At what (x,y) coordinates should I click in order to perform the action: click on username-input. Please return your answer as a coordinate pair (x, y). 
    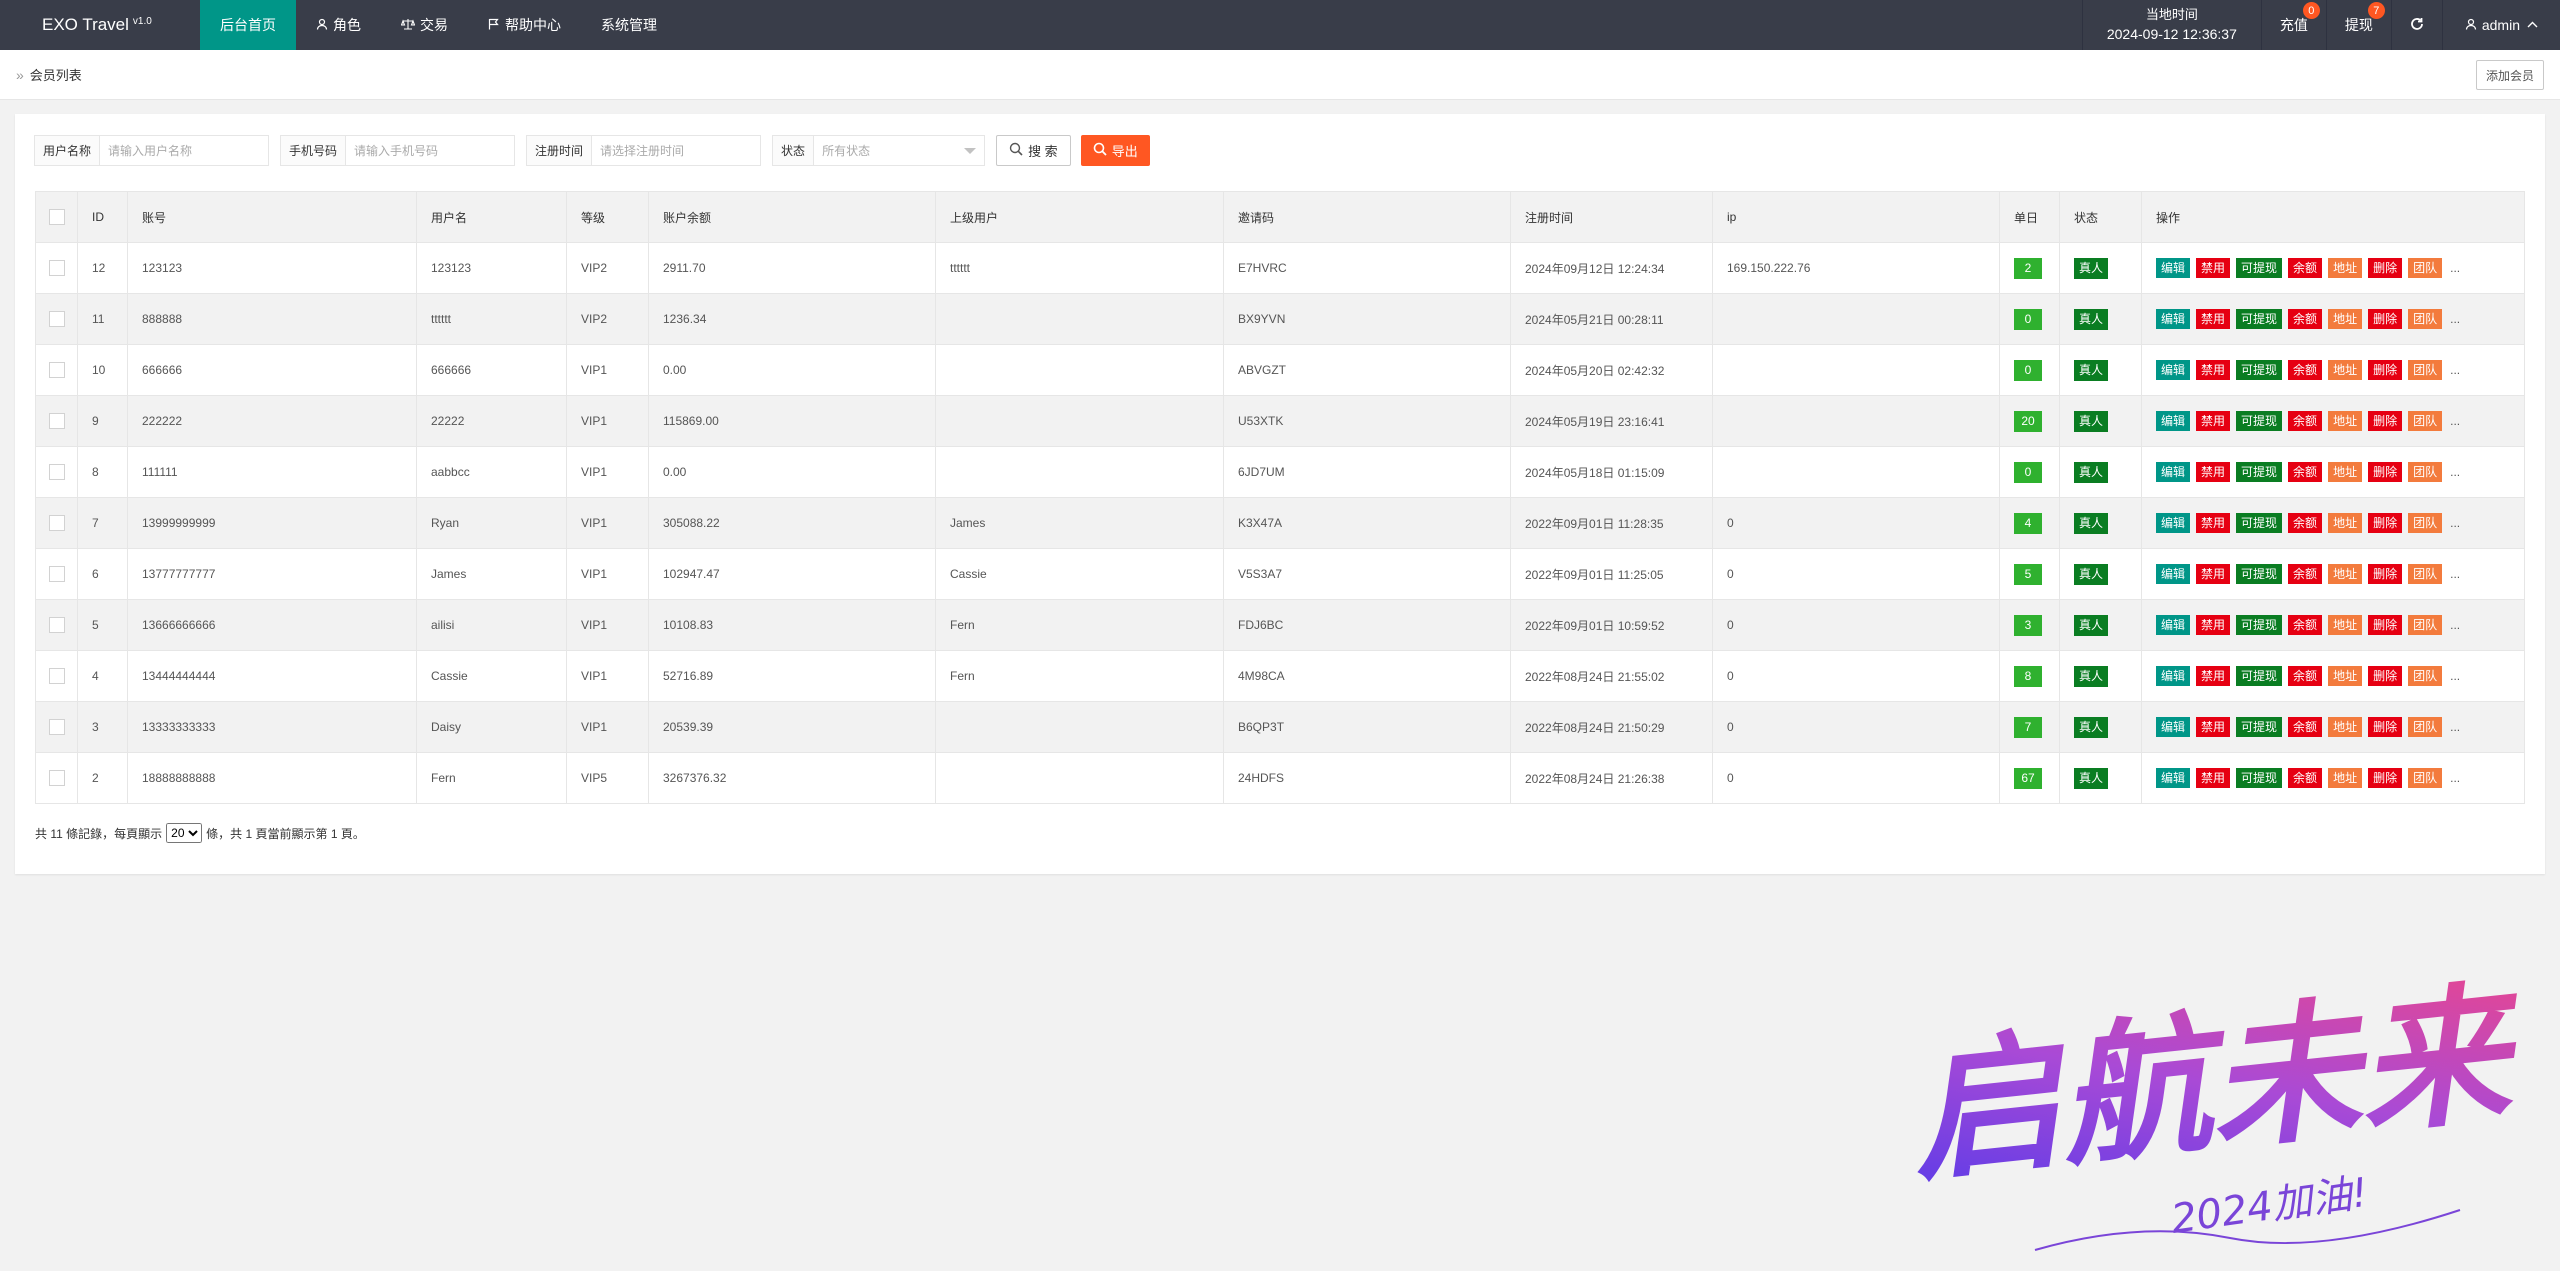
    Looking at the image, I should click on (184, 150).